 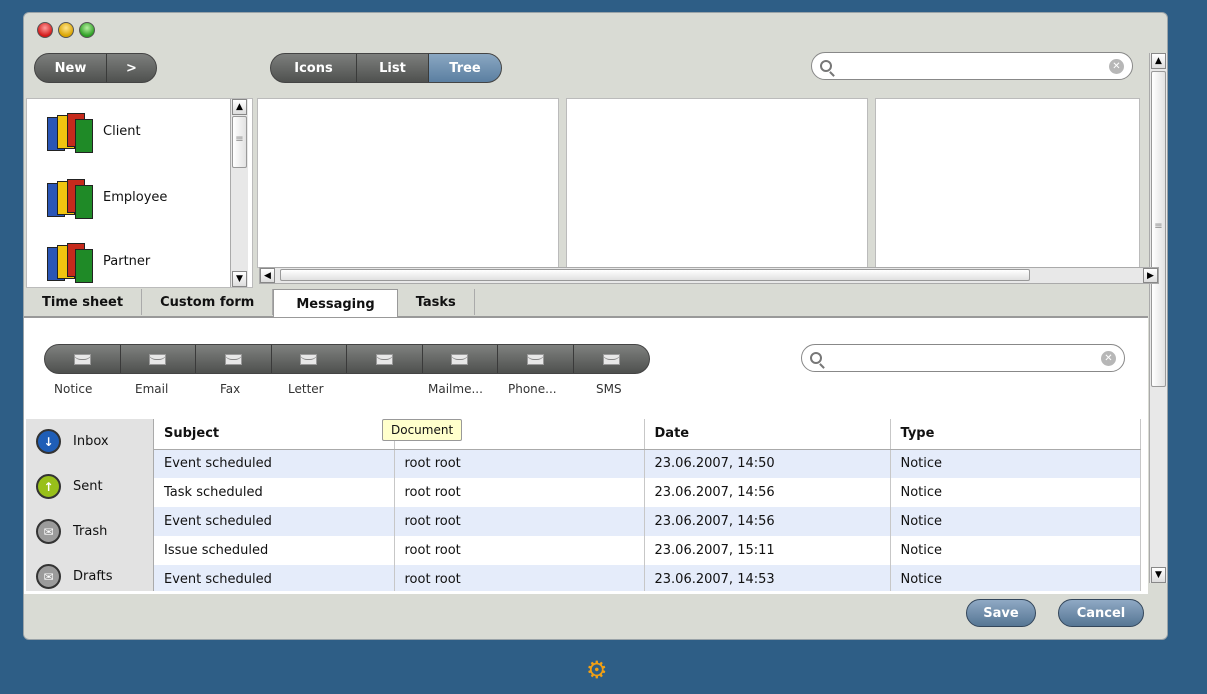 I want to click on view-tree-button: Tree, so click(x=465, y=68).